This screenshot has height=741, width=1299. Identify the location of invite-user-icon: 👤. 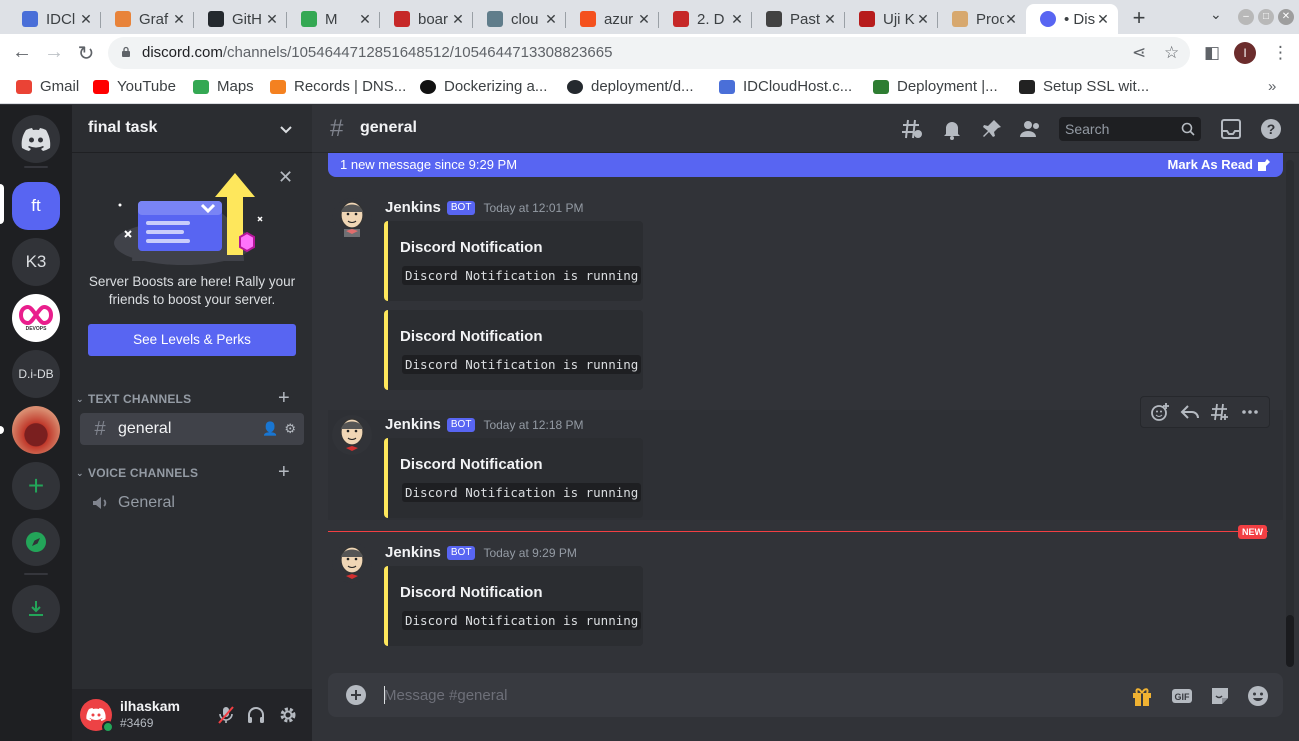
(270, 429).